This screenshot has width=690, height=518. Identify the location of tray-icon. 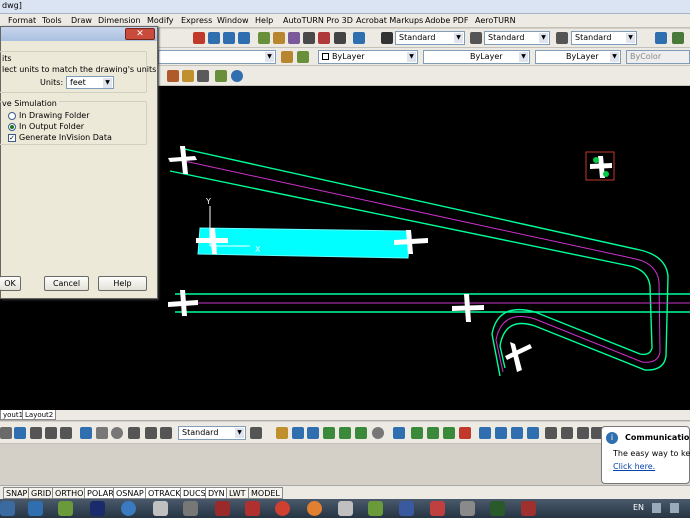
(656, 508).